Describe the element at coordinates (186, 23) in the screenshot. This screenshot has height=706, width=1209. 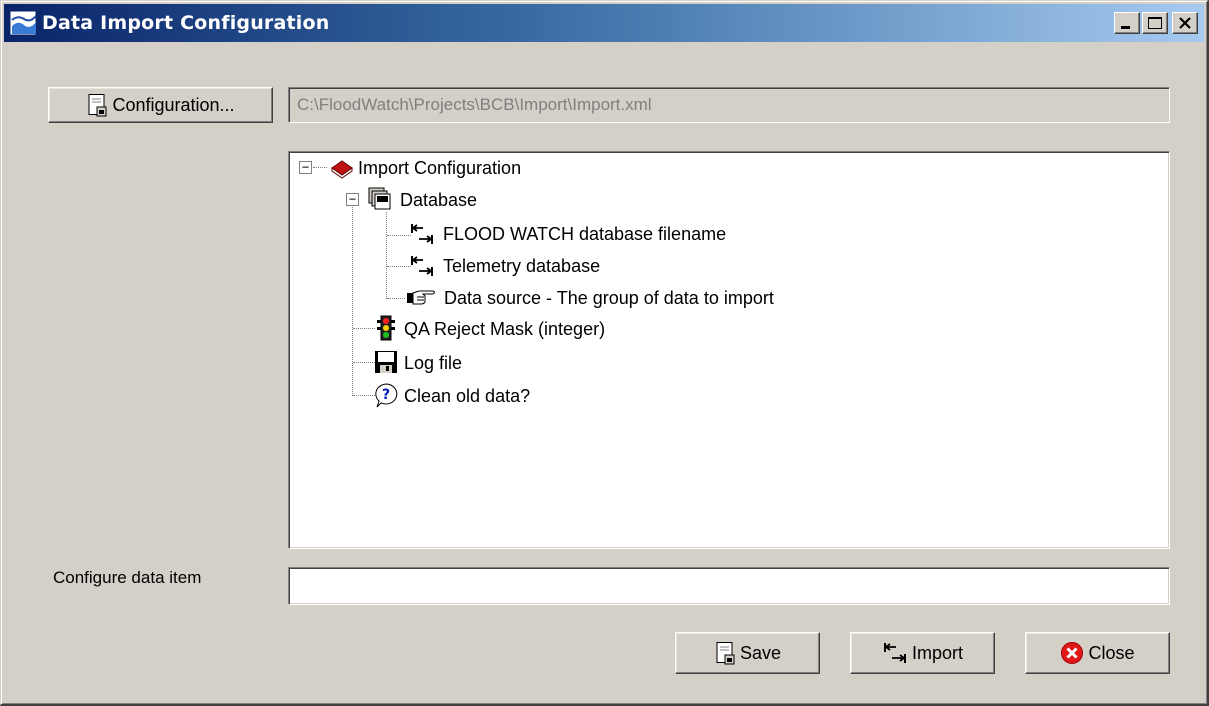
I see `window-title: Data Import Configuration` at that location.